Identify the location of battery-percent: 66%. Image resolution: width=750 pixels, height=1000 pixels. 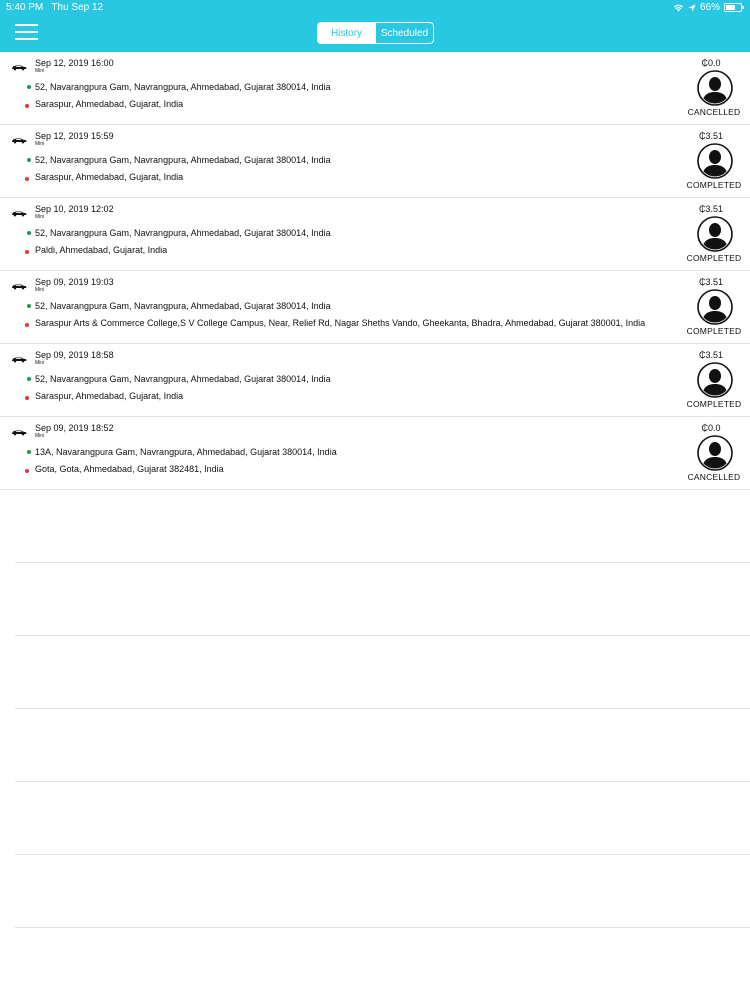
(709, 7).